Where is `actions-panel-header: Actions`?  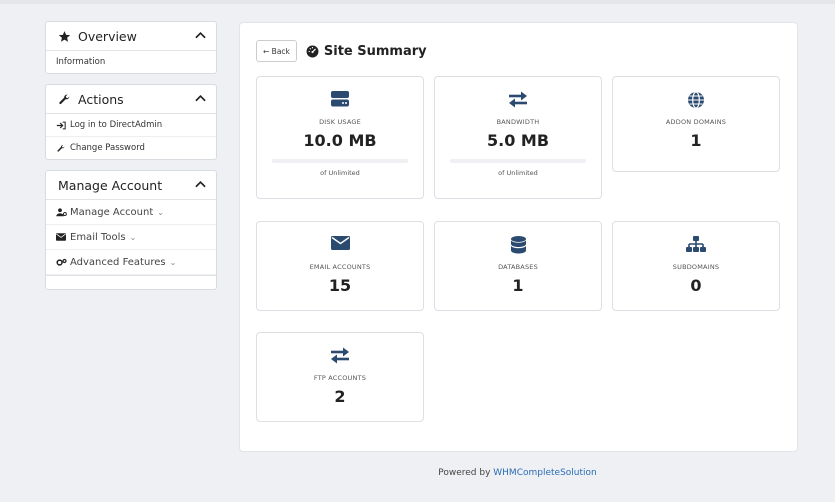
actions-panel-header: Actions is located at coordinates (131, 99).